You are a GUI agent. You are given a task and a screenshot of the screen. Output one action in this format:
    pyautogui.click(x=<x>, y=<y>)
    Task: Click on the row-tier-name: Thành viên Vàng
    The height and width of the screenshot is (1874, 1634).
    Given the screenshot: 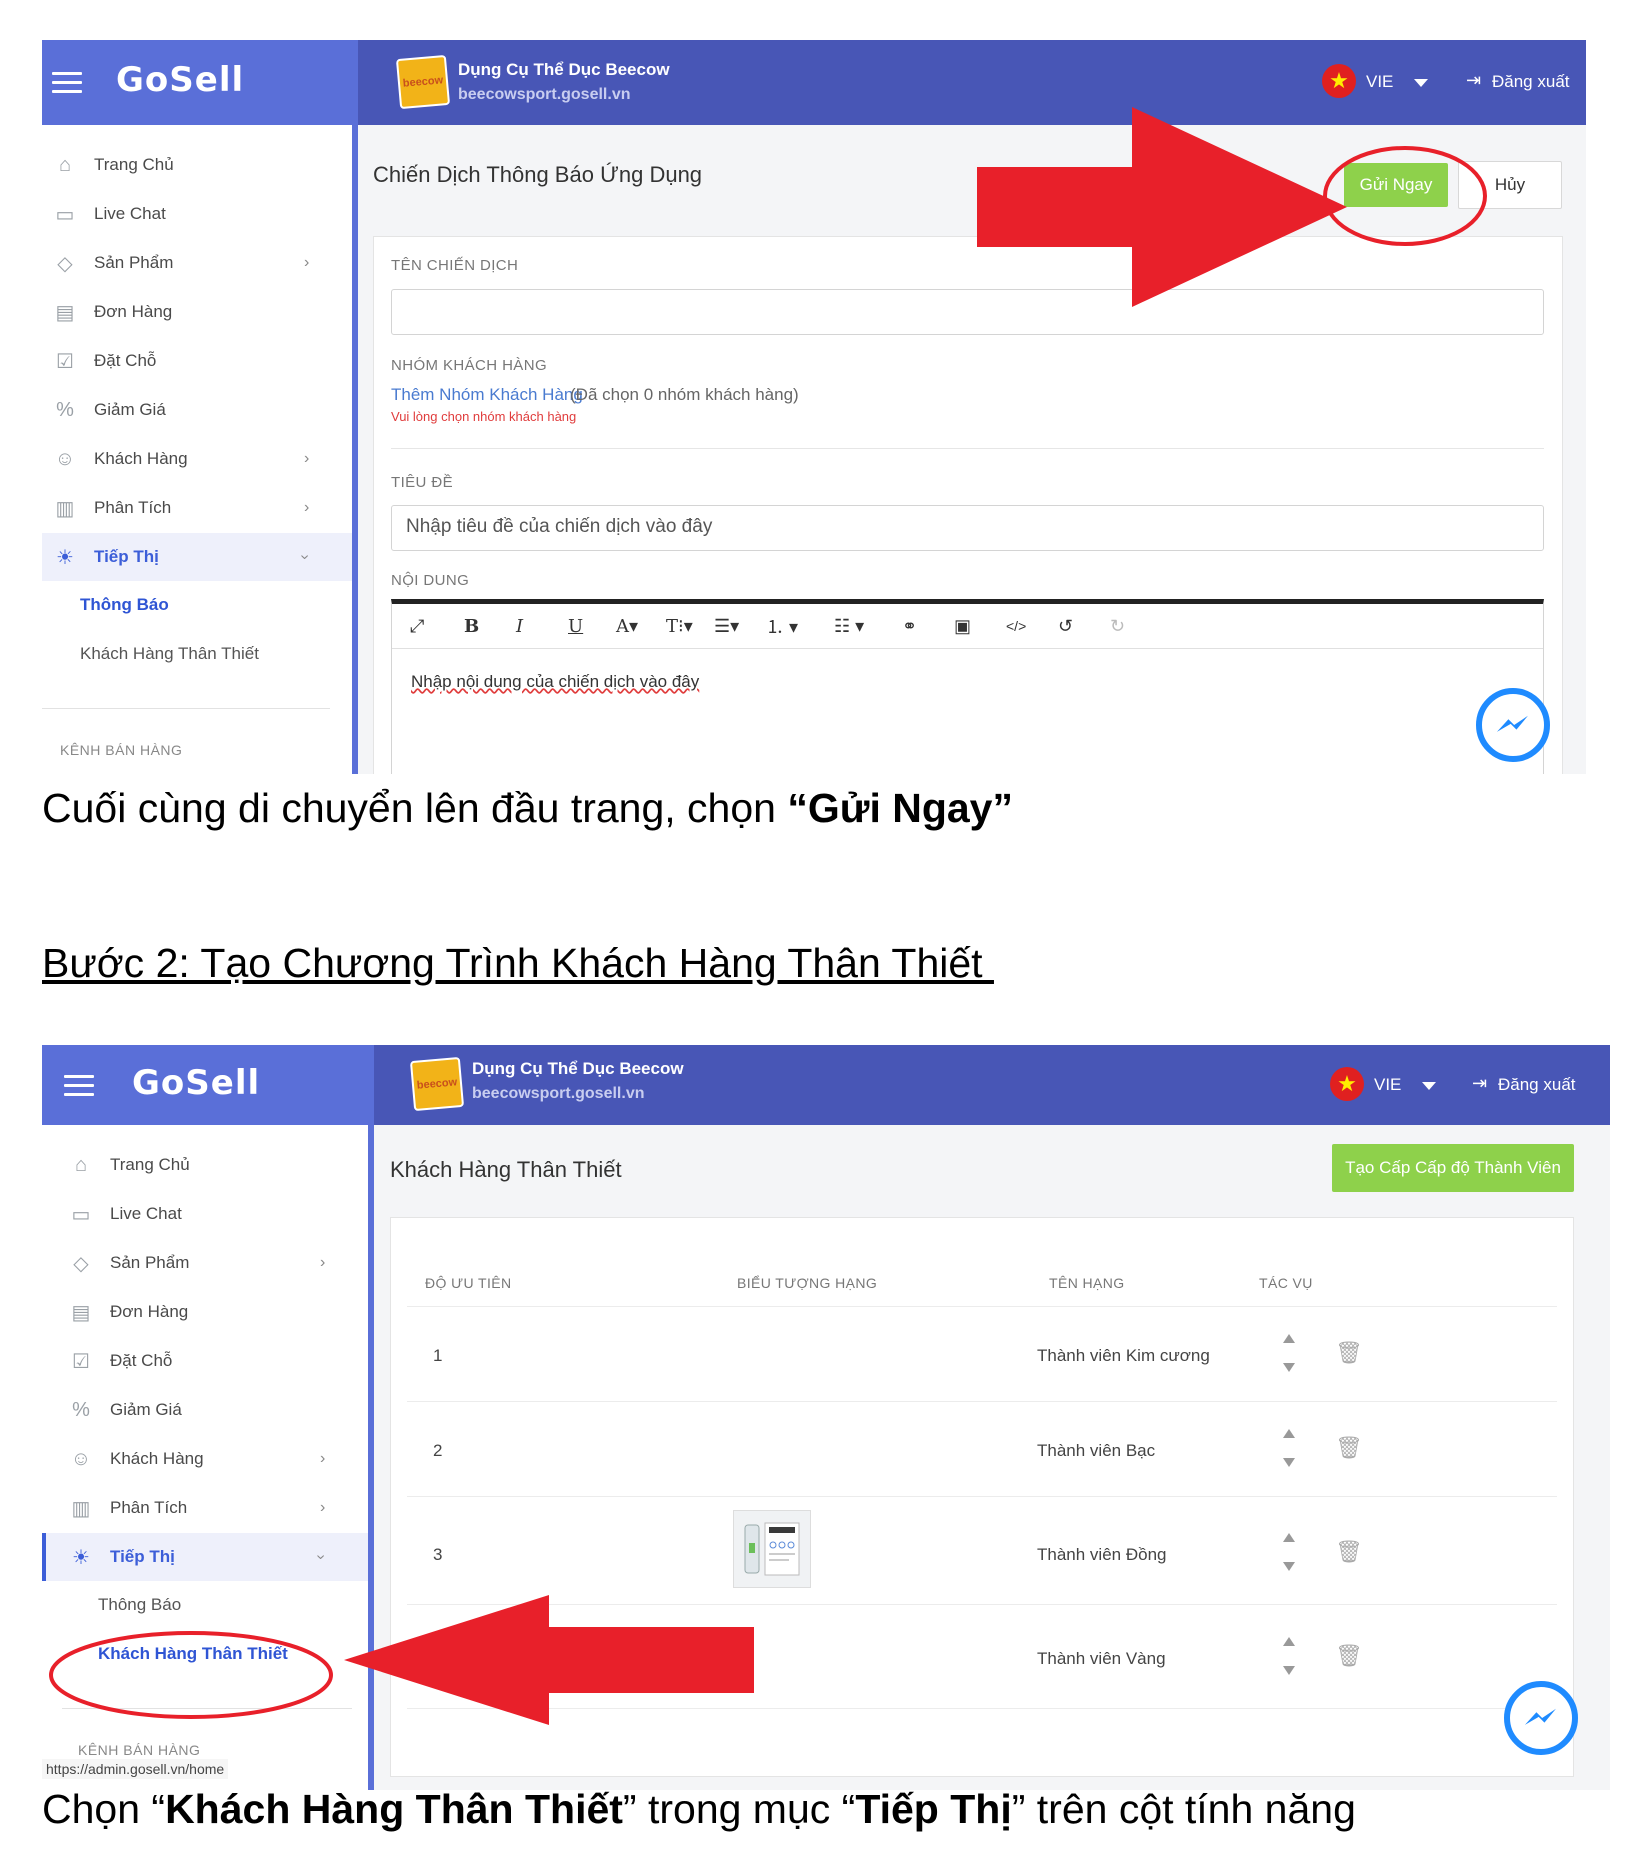 What is the action you would take?
    pyautogui.click(x=1101, y=1658)
    